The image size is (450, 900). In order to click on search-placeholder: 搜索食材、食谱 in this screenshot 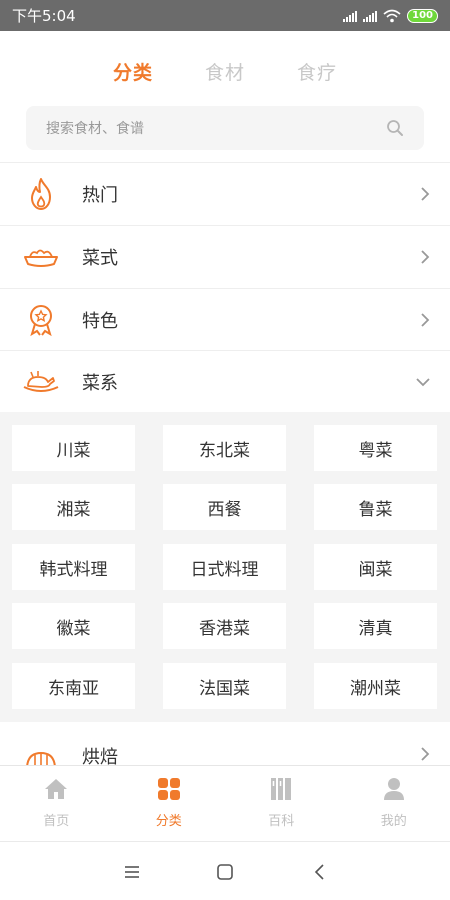, I will do `click(95, 129)`.